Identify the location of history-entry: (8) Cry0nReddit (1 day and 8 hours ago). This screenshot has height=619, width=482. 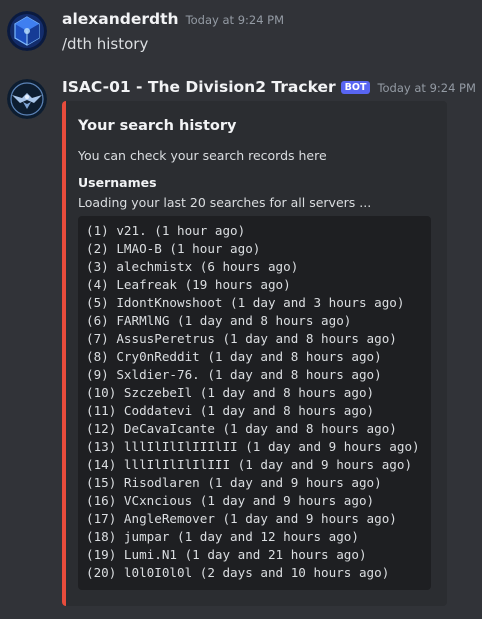
(234, 356).